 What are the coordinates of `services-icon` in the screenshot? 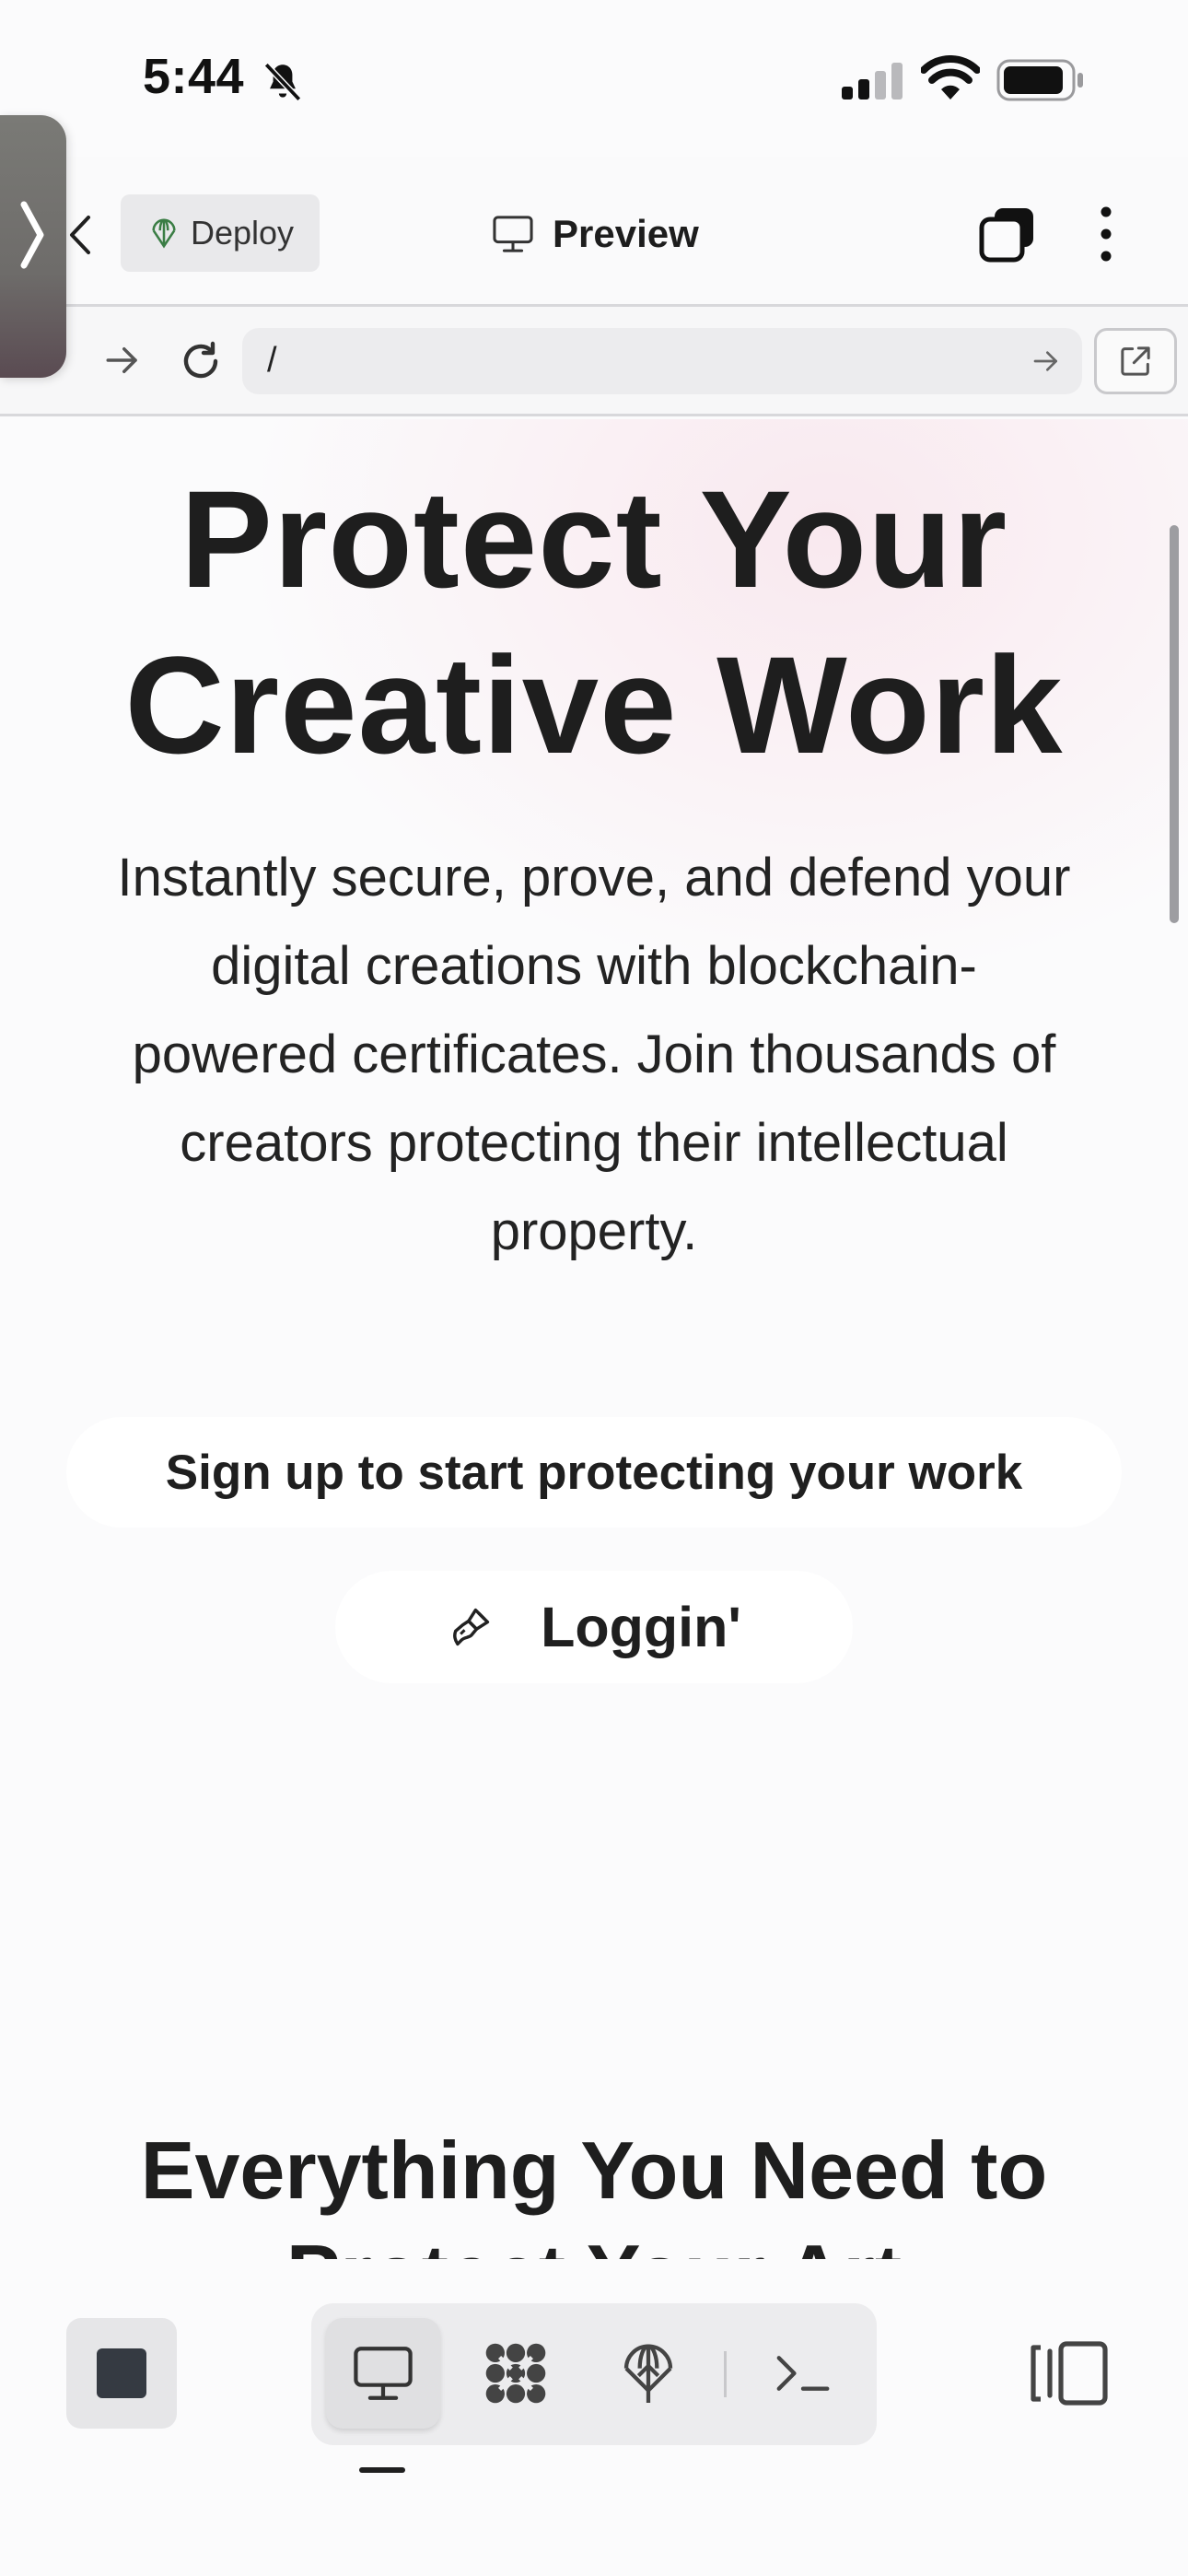 It's located at (515, 2373).